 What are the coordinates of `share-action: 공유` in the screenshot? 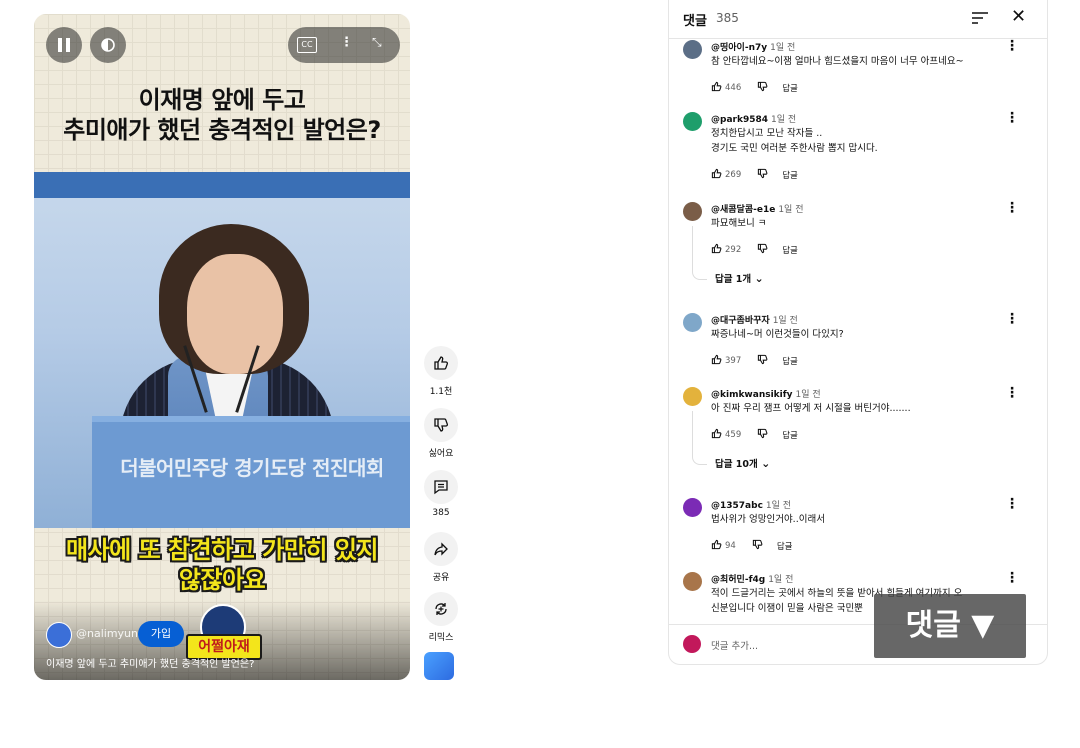 It's located at (441, 557).